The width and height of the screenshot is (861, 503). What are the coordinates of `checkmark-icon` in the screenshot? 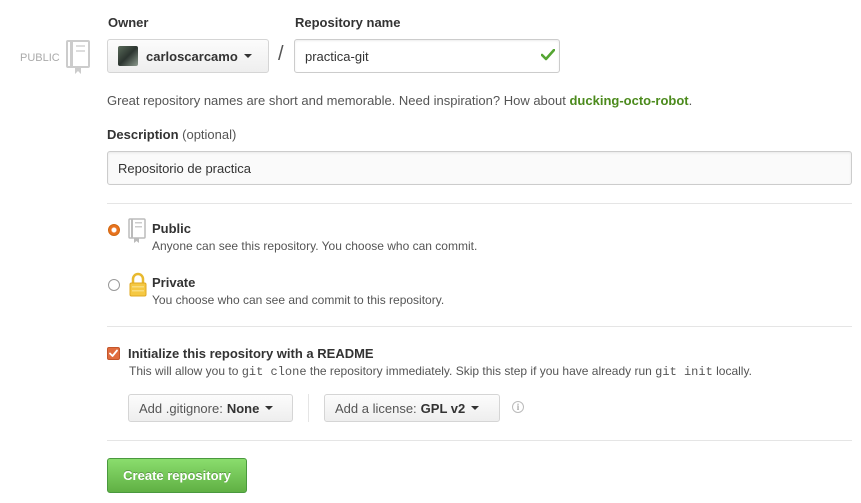 It's located at (113, 353).